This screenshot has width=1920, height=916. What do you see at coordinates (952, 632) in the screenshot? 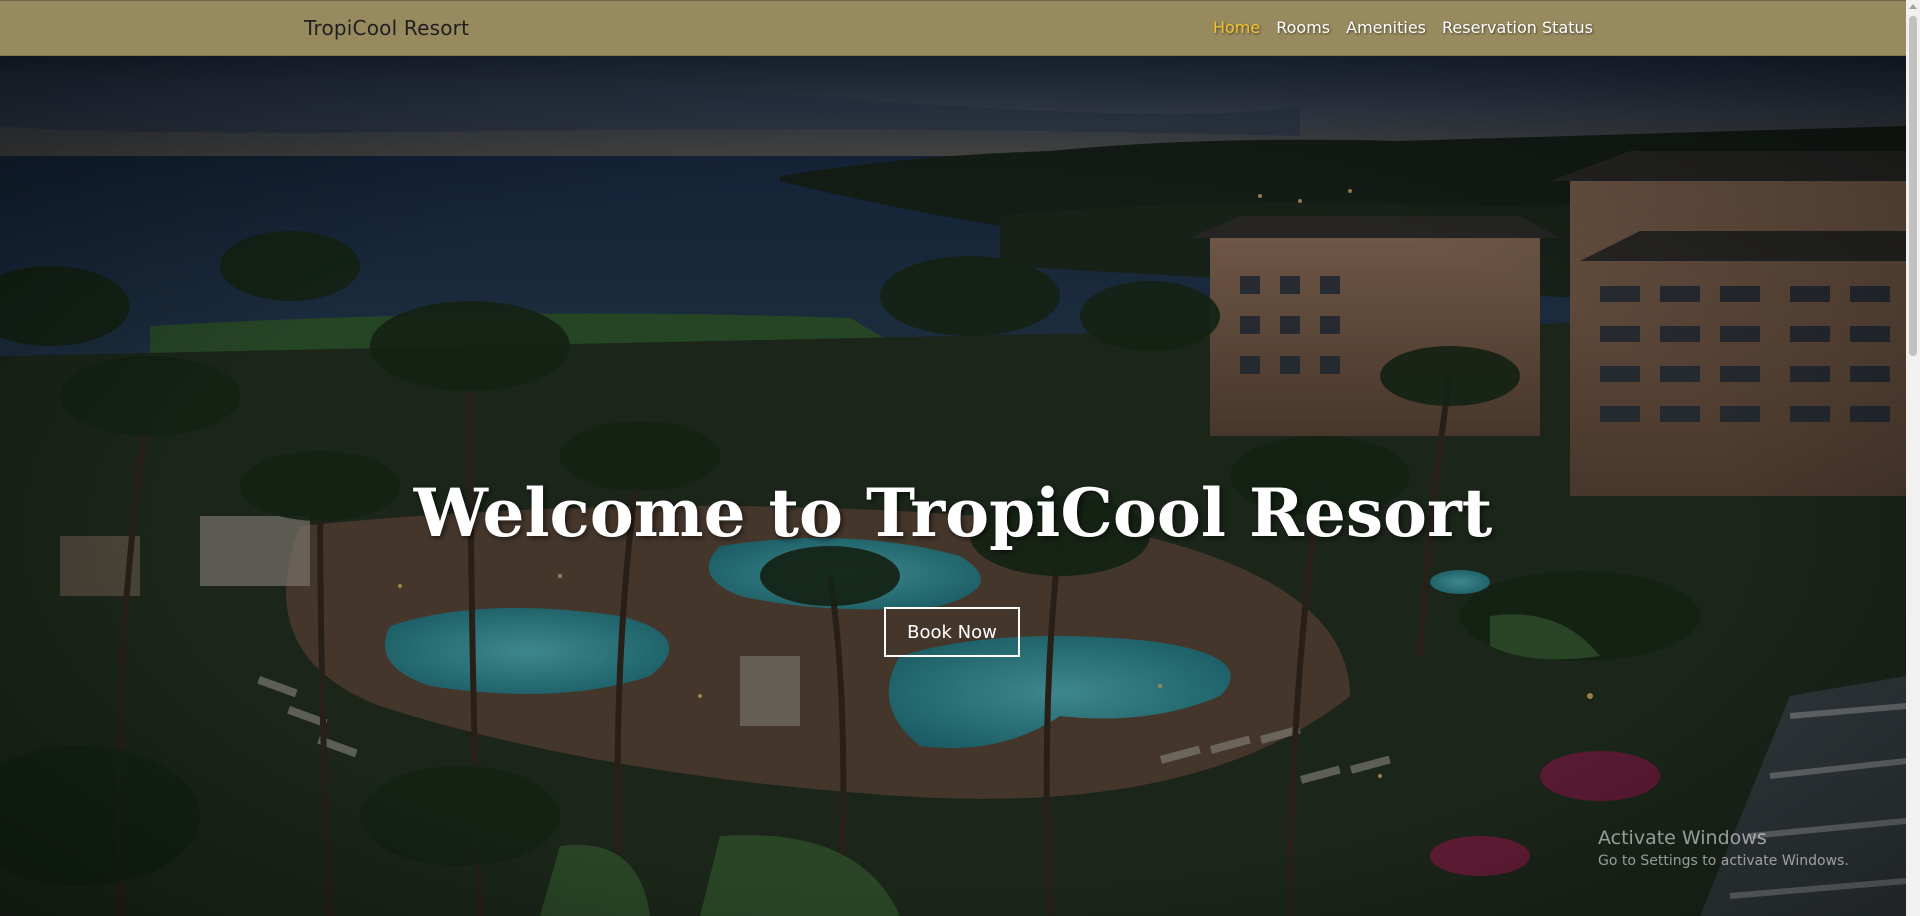
I see `book-now-button: Book Now` at bounding box center [952, 632].